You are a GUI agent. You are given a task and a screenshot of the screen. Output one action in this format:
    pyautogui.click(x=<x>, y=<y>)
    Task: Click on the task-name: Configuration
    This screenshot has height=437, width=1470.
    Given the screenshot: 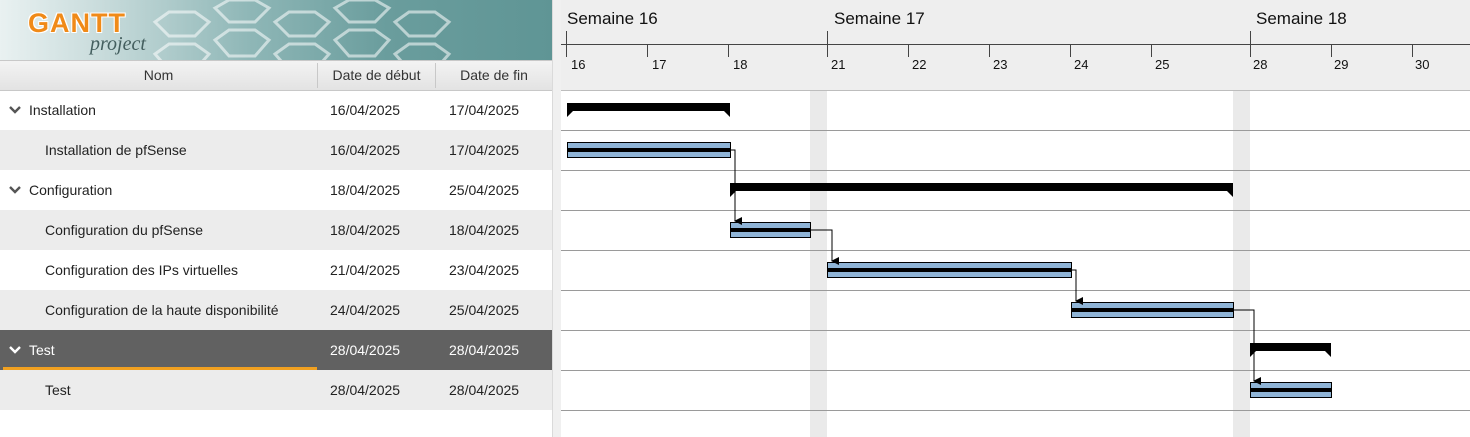 What is the action you would take?
    pyautogui.click(x=71, y=190)
    